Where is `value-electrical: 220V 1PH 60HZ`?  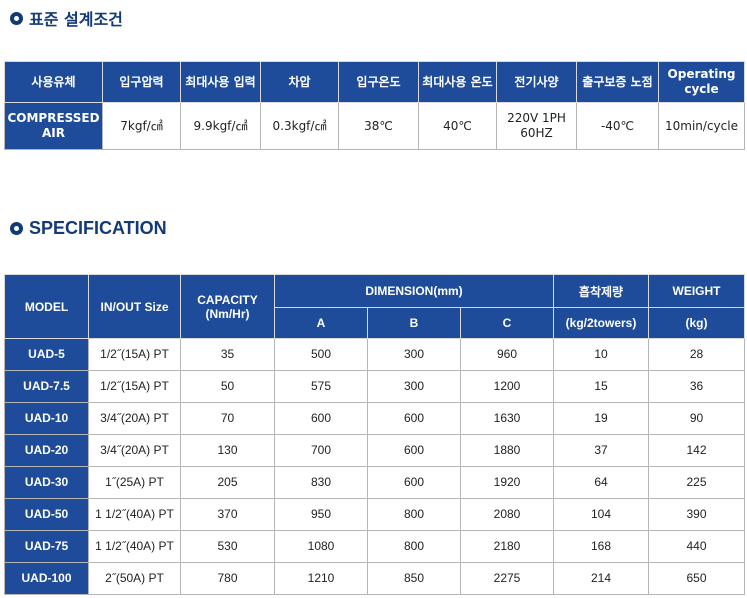
value-electrical: 220V 1PH 60HZ is located at coordinates (536, 126).